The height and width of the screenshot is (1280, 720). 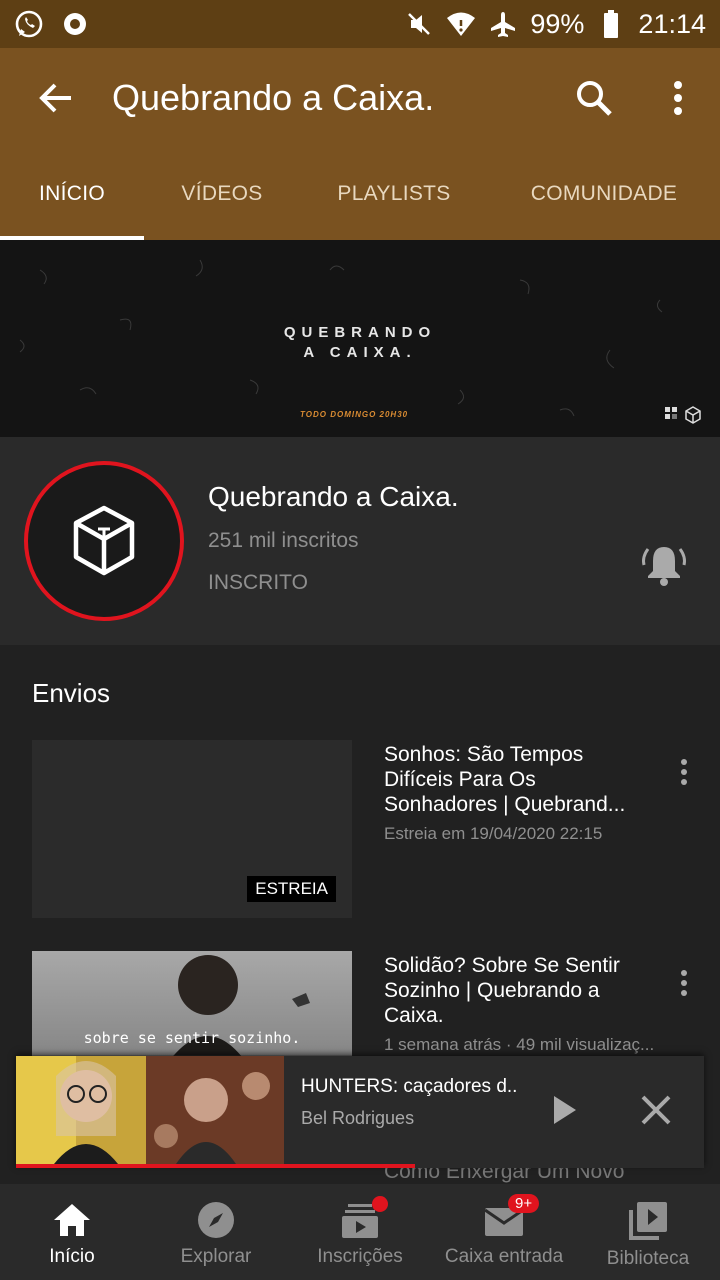 I want to click on back-arrow-icon, so click(x=55, y=98).